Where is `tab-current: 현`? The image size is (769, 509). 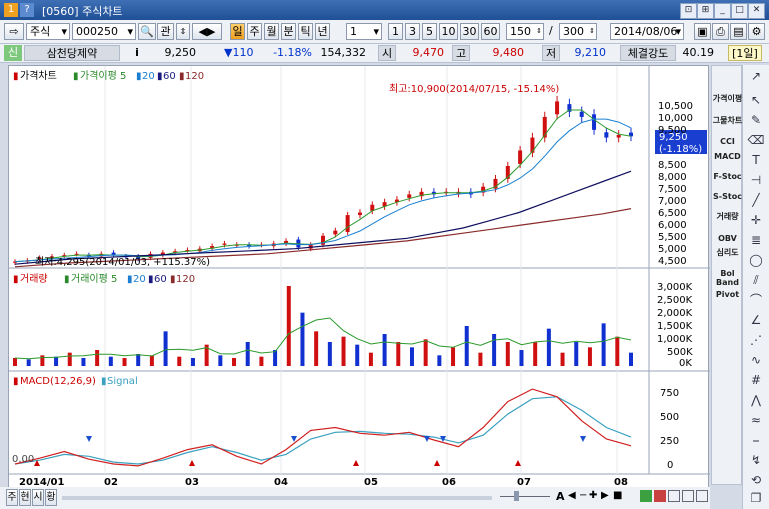
tab-current: 현 is located at coordinates (25, 497).